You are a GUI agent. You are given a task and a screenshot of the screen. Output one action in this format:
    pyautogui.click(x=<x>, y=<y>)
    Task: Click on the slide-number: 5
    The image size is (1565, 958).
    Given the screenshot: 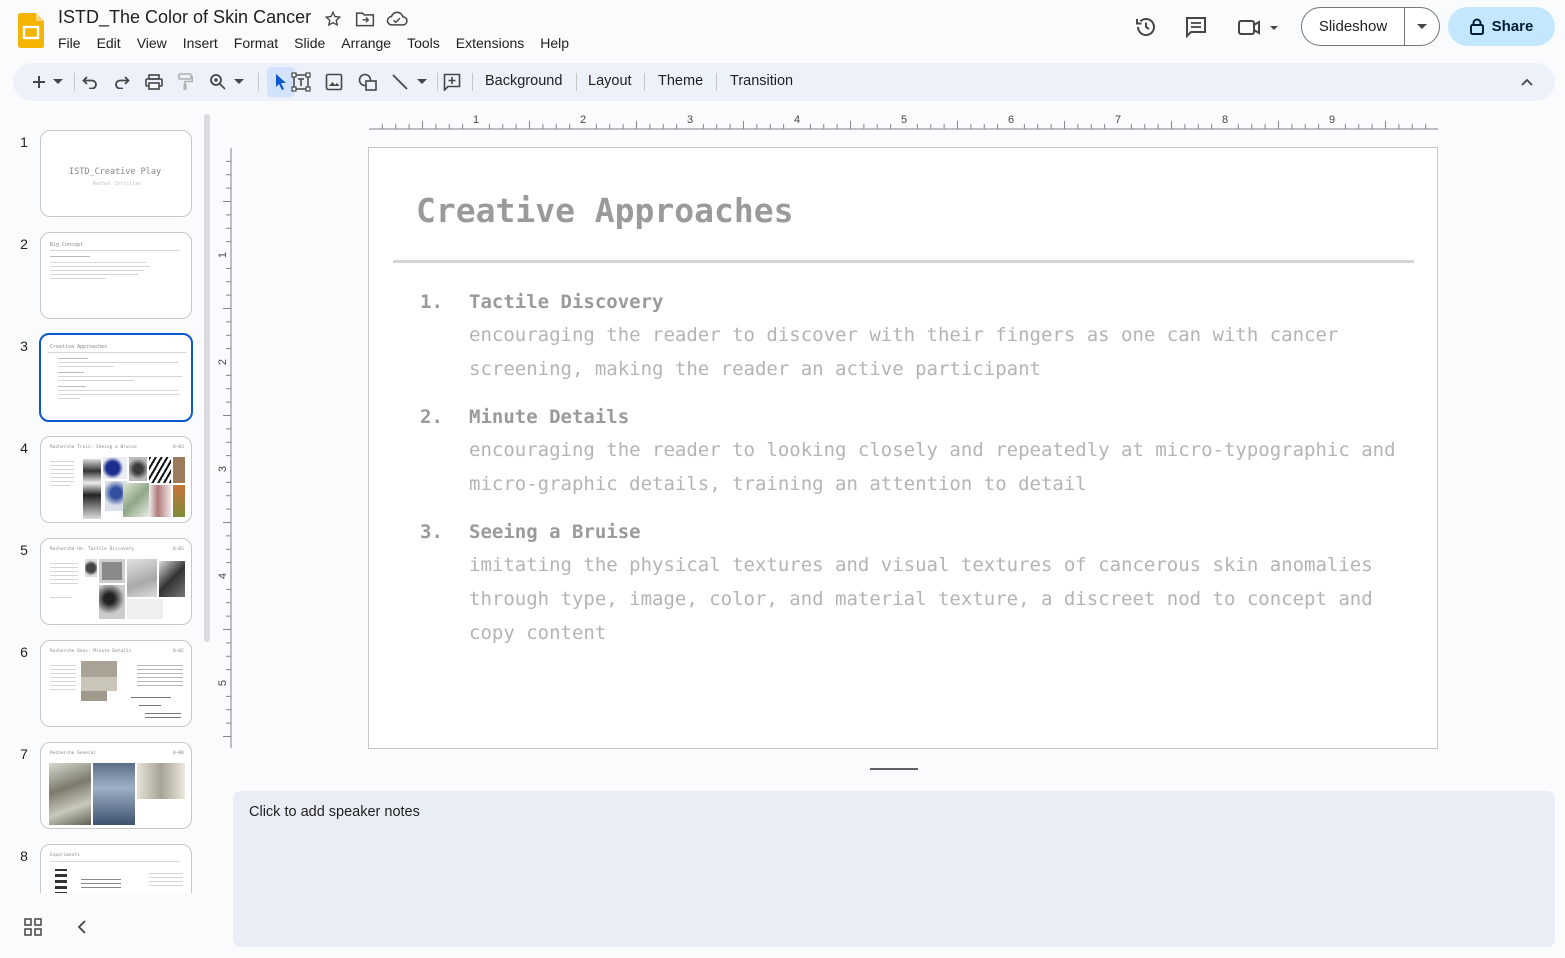 What is the action you would take?
    pyautogui.click(x=24, y=550)
    